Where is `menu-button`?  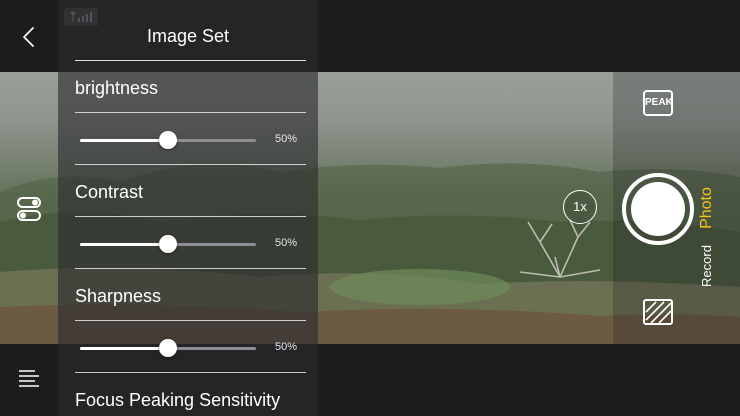
menu-button is located at coordinates (29, 379).